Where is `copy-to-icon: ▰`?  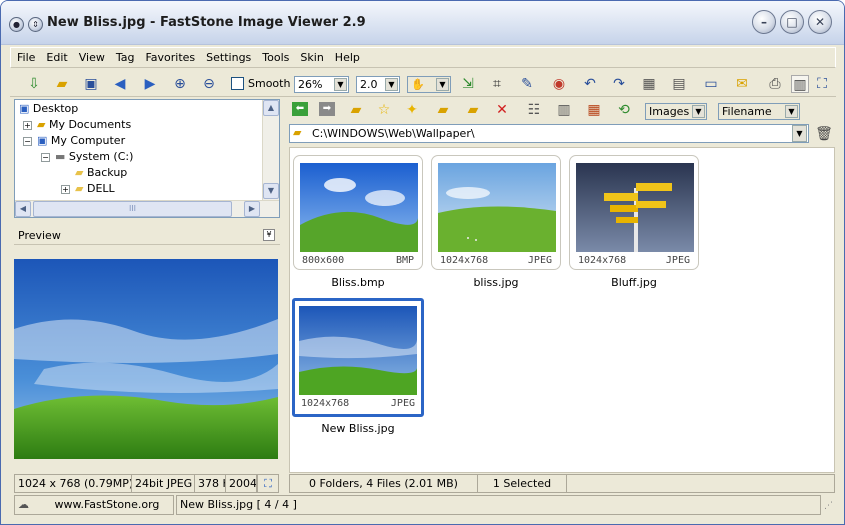
copy-to-icon: ▰ is located at coordinates (443, 110).